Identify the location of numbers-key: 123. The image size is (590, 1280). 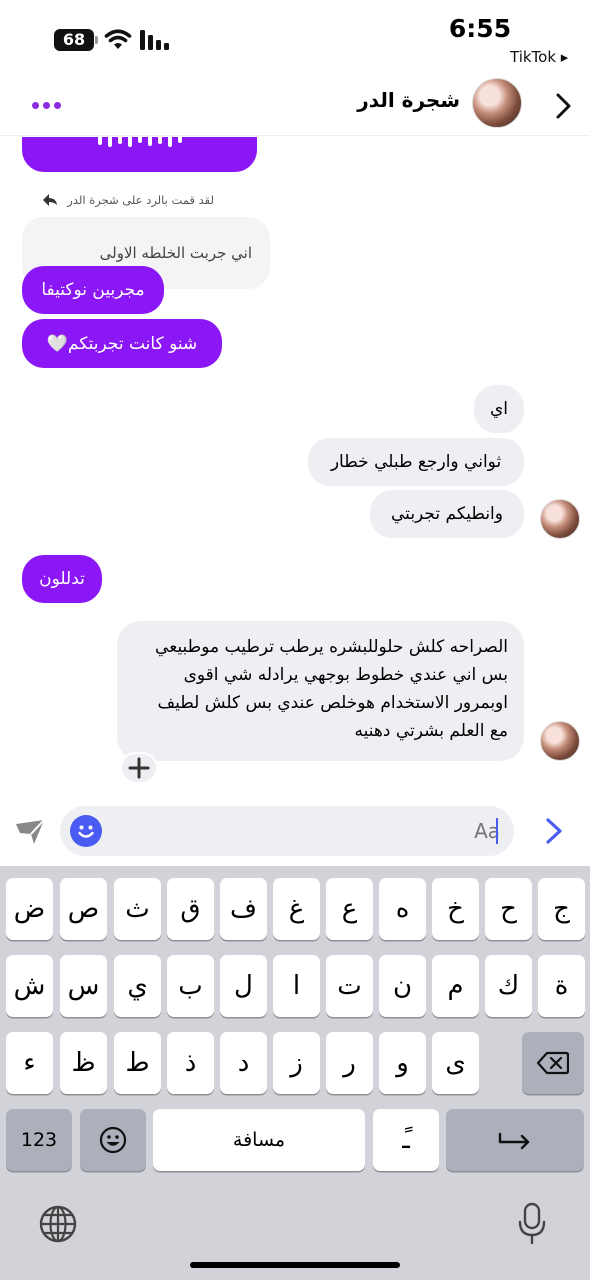
(39, 1140).